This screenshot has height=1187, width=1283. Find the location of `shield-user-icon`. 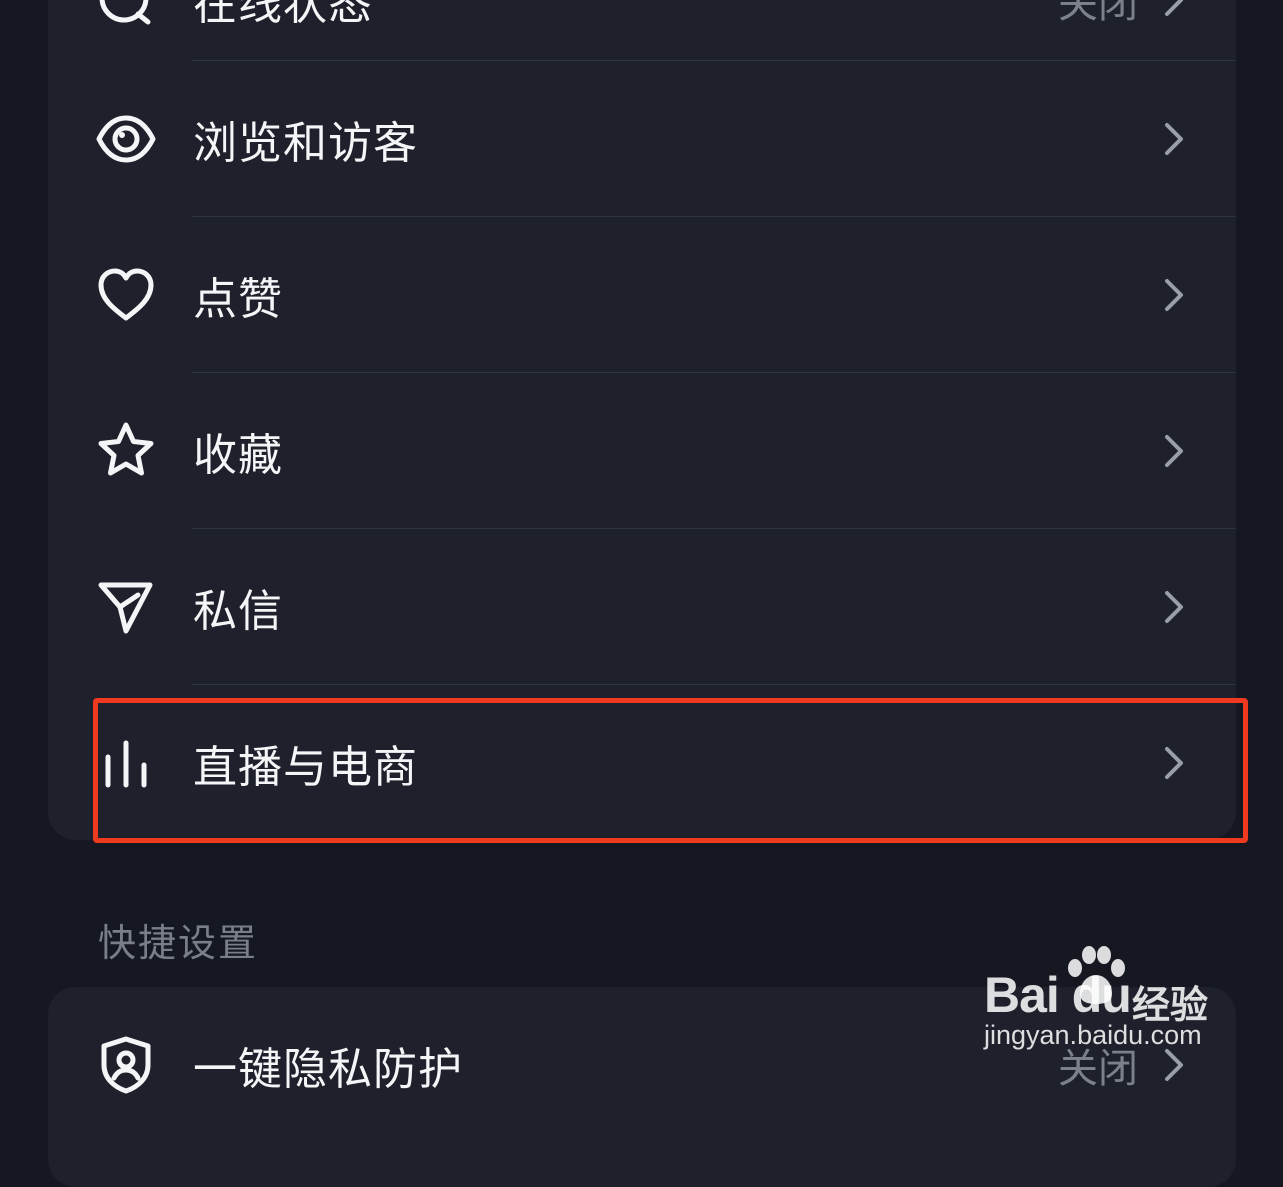

shield-user-icon is located at coordinates (126, 1065).